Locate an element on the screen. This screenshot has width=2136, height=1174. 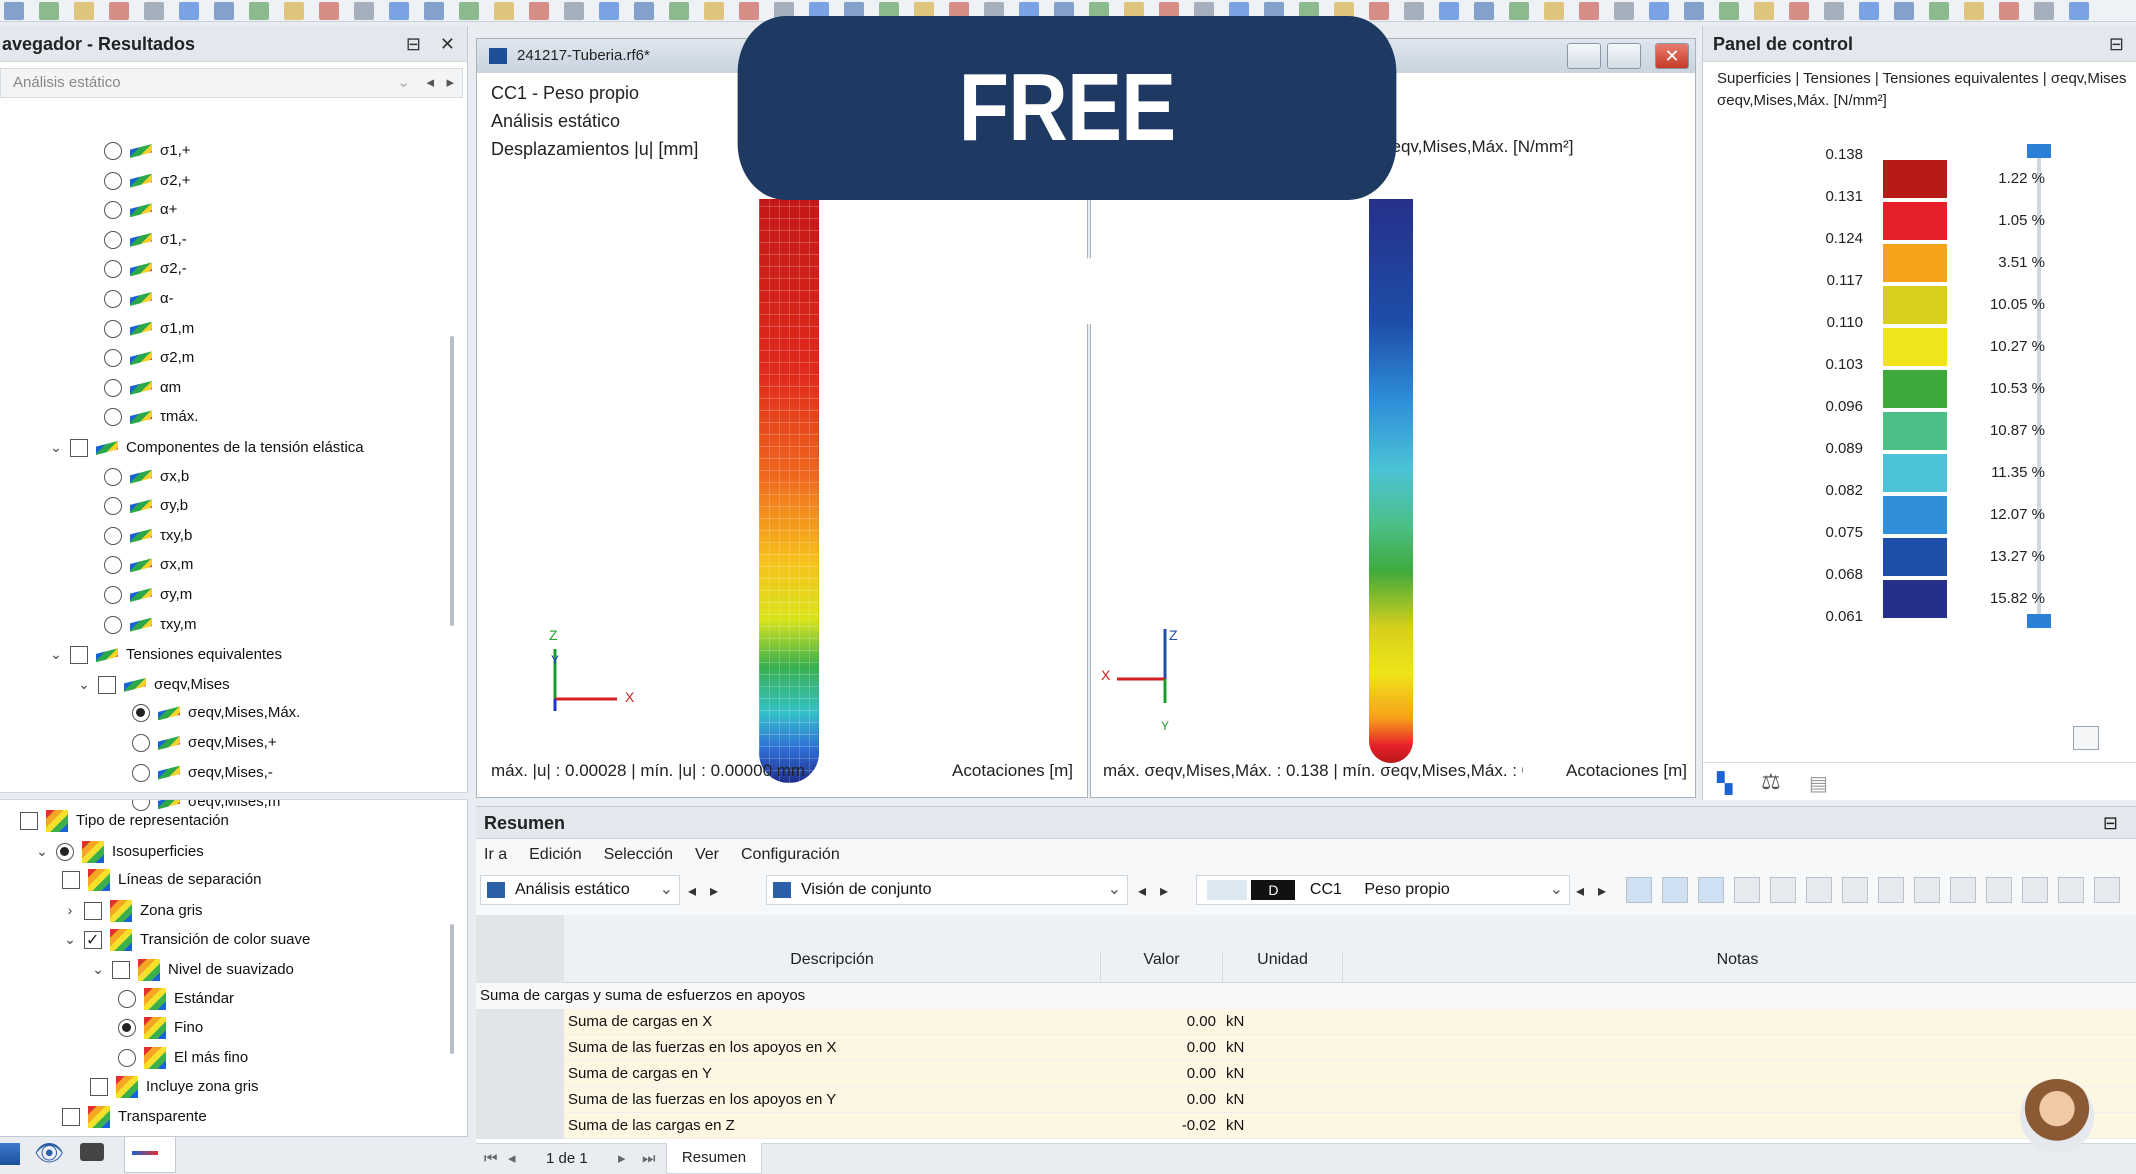
camera-icon is located at coordinates (92, 1152).